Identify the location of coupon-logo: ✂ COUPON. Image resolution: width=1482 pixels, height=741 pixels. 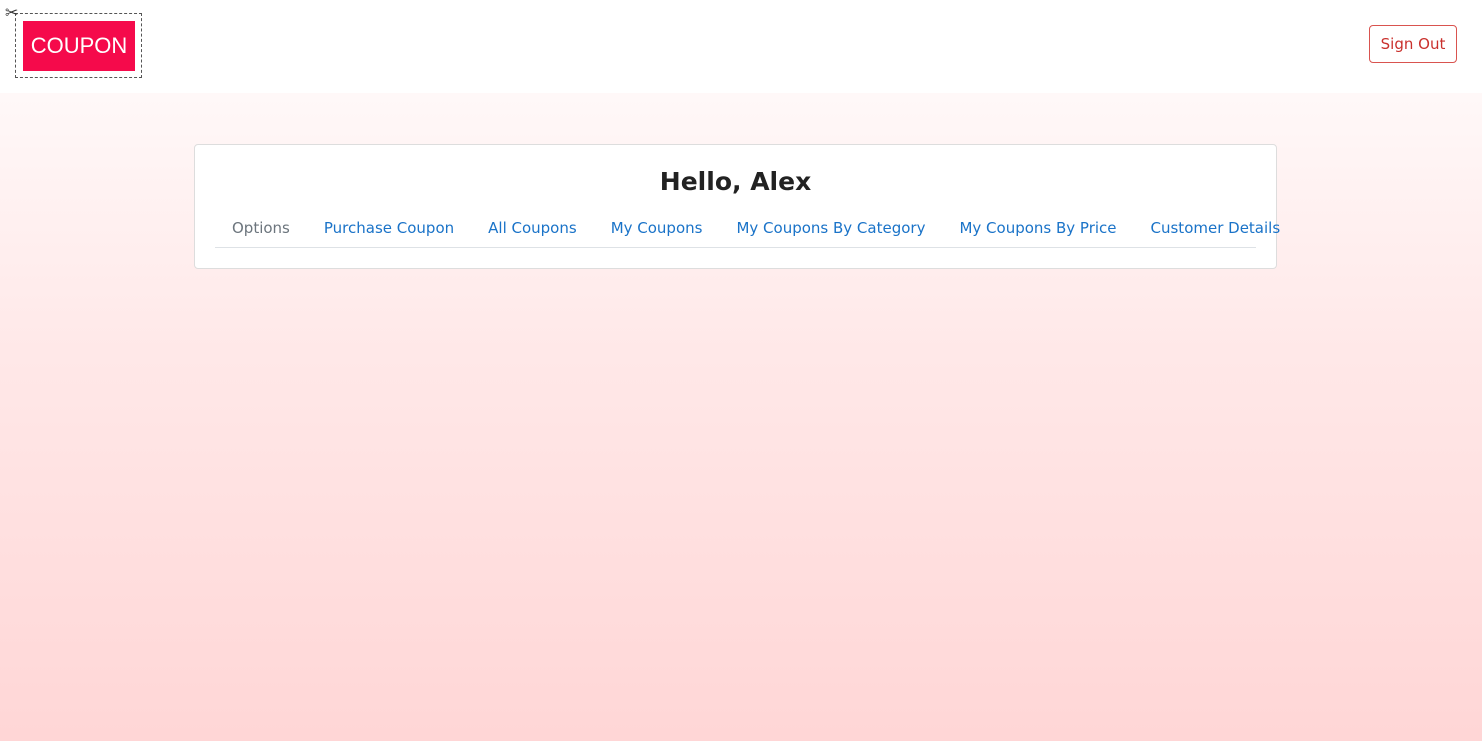
(73, 41).